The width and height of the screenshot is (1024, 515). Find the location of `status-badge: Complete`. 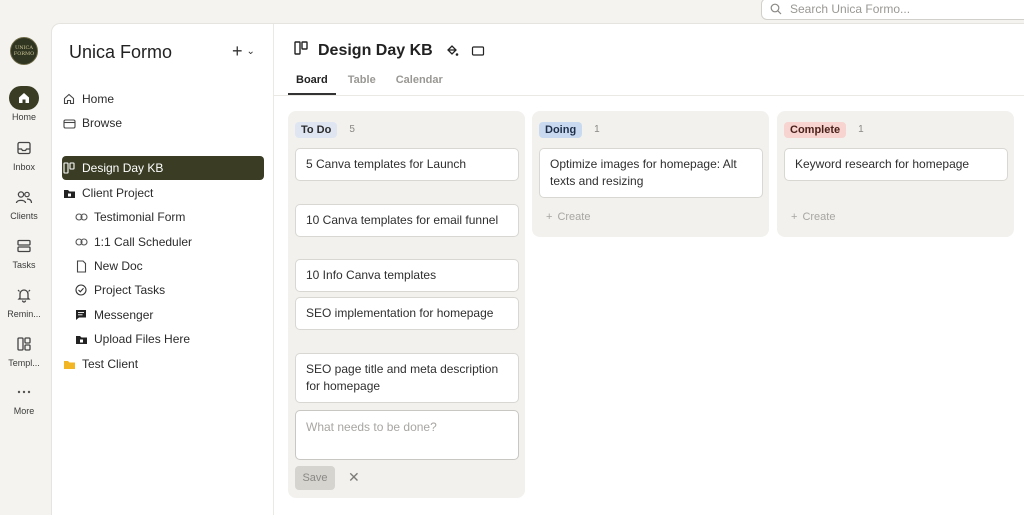

status-badge: Complete is located at coordinates (815, 129).